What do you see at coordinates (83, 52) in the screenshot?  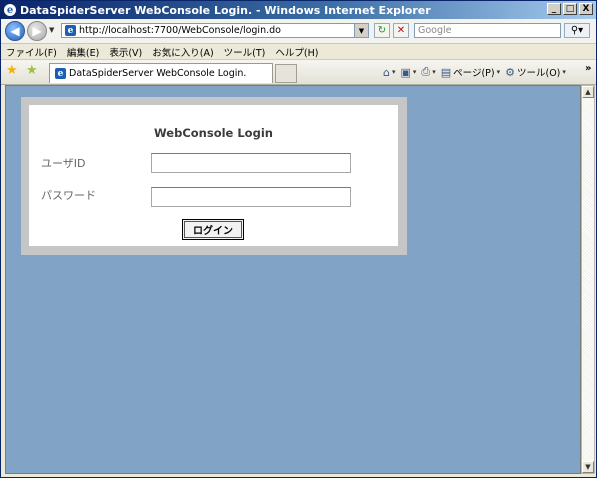 I see `menu-edit: 編集(E)` at bounding box center [83, 52].